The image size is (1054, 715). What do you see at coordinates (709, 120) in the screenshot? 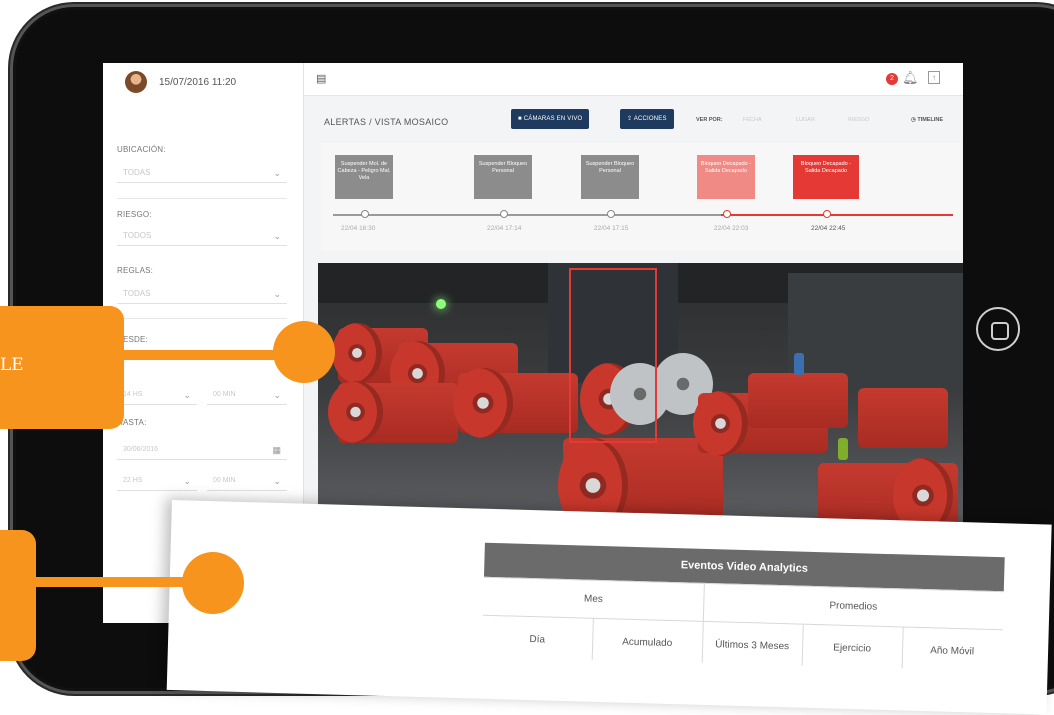
I see `view-by-label: VER POR:` at bounding box center [709, 120].